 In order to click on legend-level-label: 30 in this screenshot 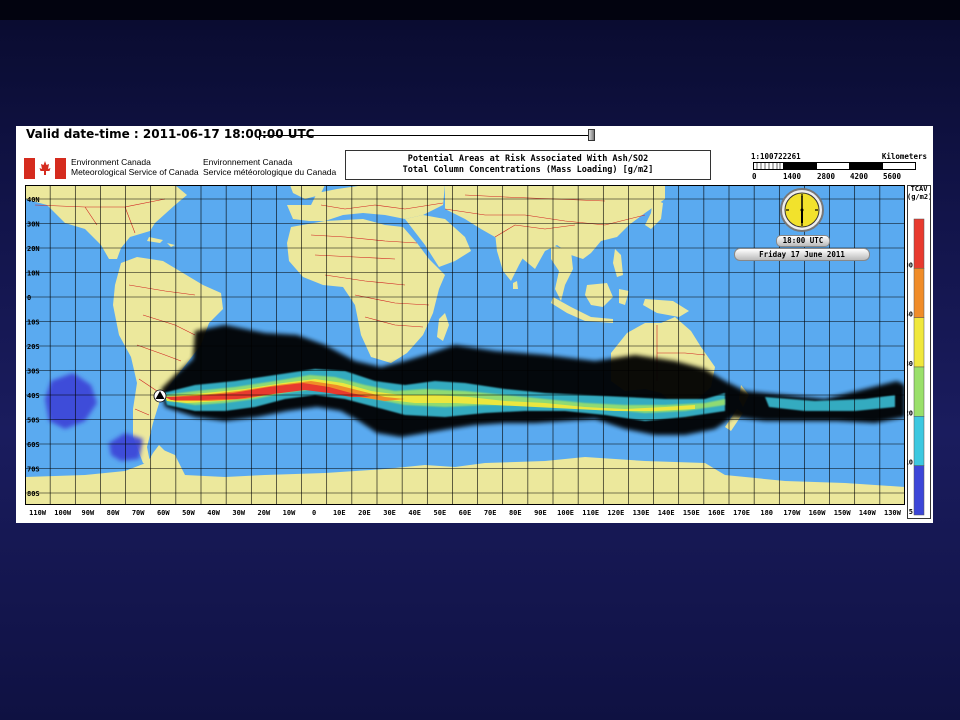, I will do `click(910, 364)`.